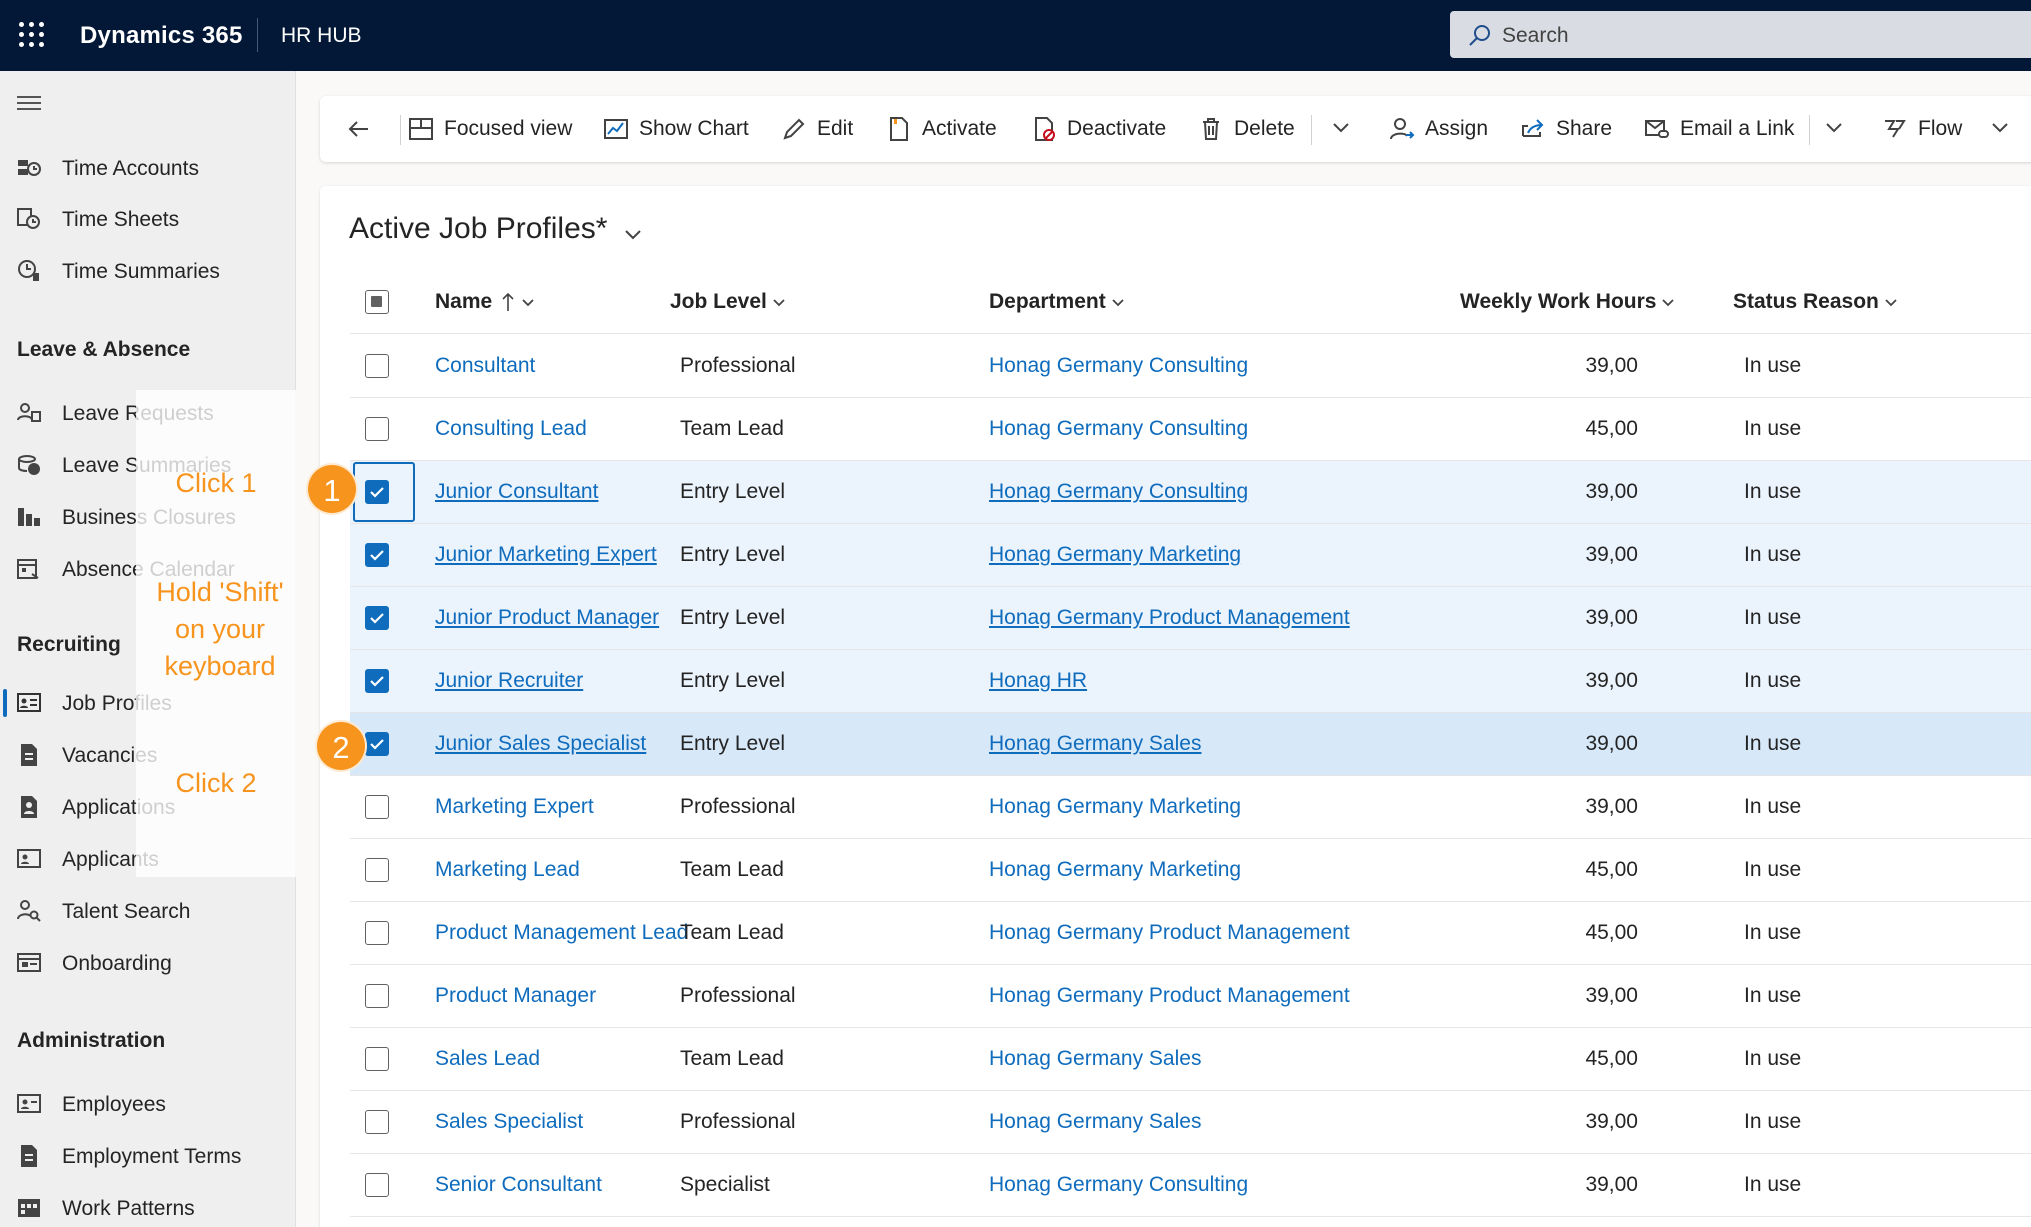 Image resolution: width=2031 pixels, height=1227 pixels. I want to click on search-placeholder: Search, so click(1535, 35).